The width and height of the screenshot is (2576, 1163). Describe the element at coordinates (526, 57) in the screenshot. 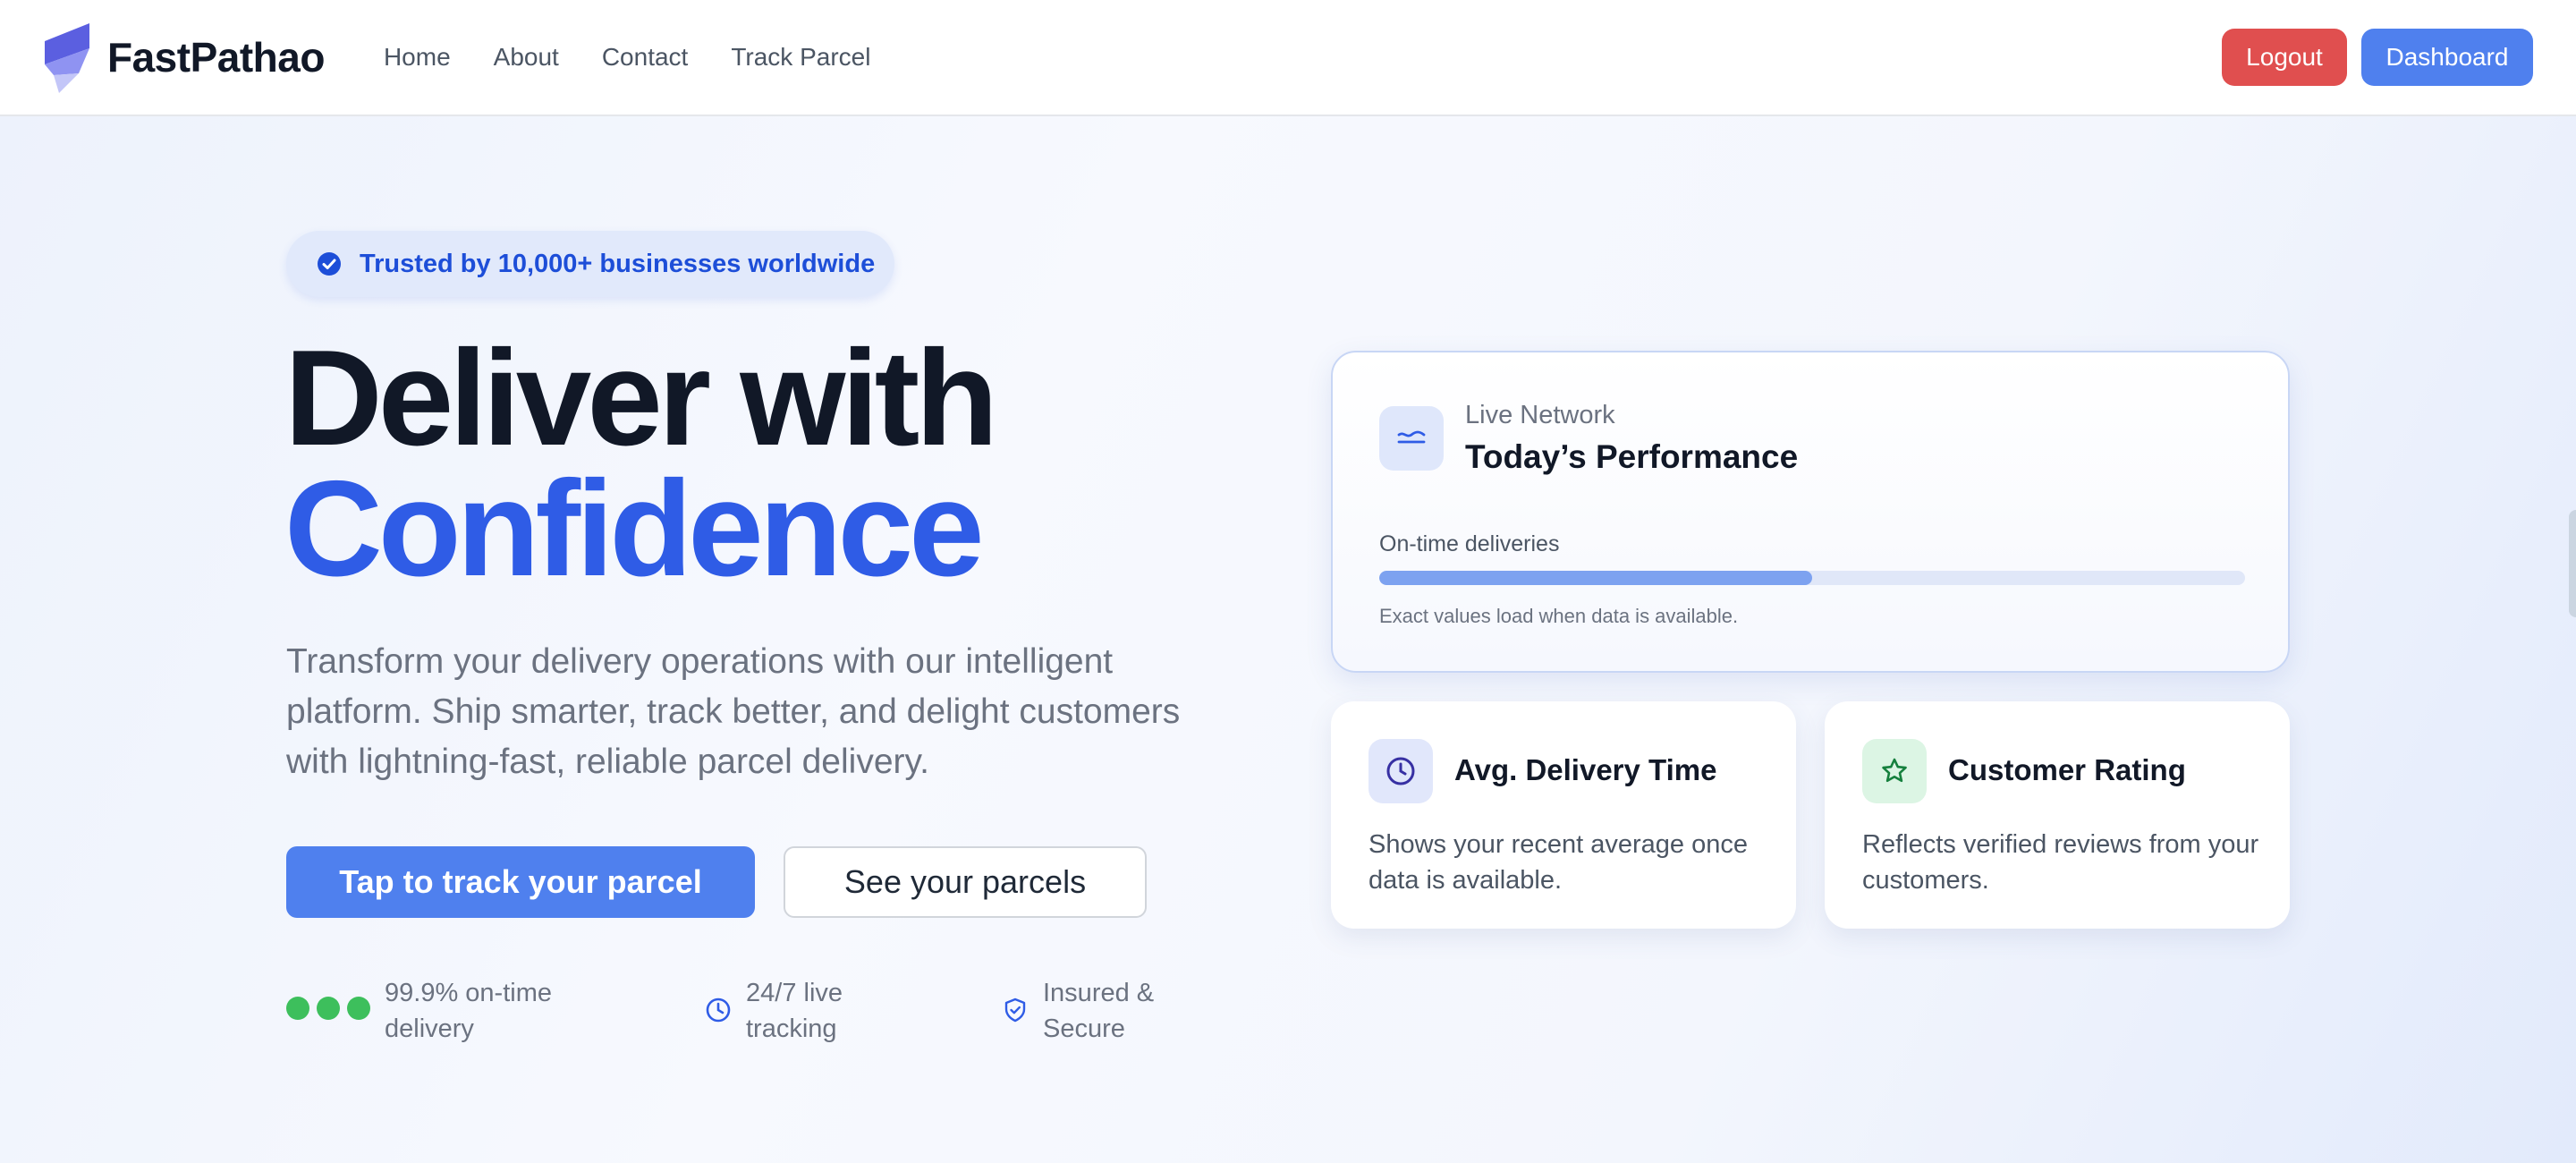

I see `nav-link-about: About` at that location.